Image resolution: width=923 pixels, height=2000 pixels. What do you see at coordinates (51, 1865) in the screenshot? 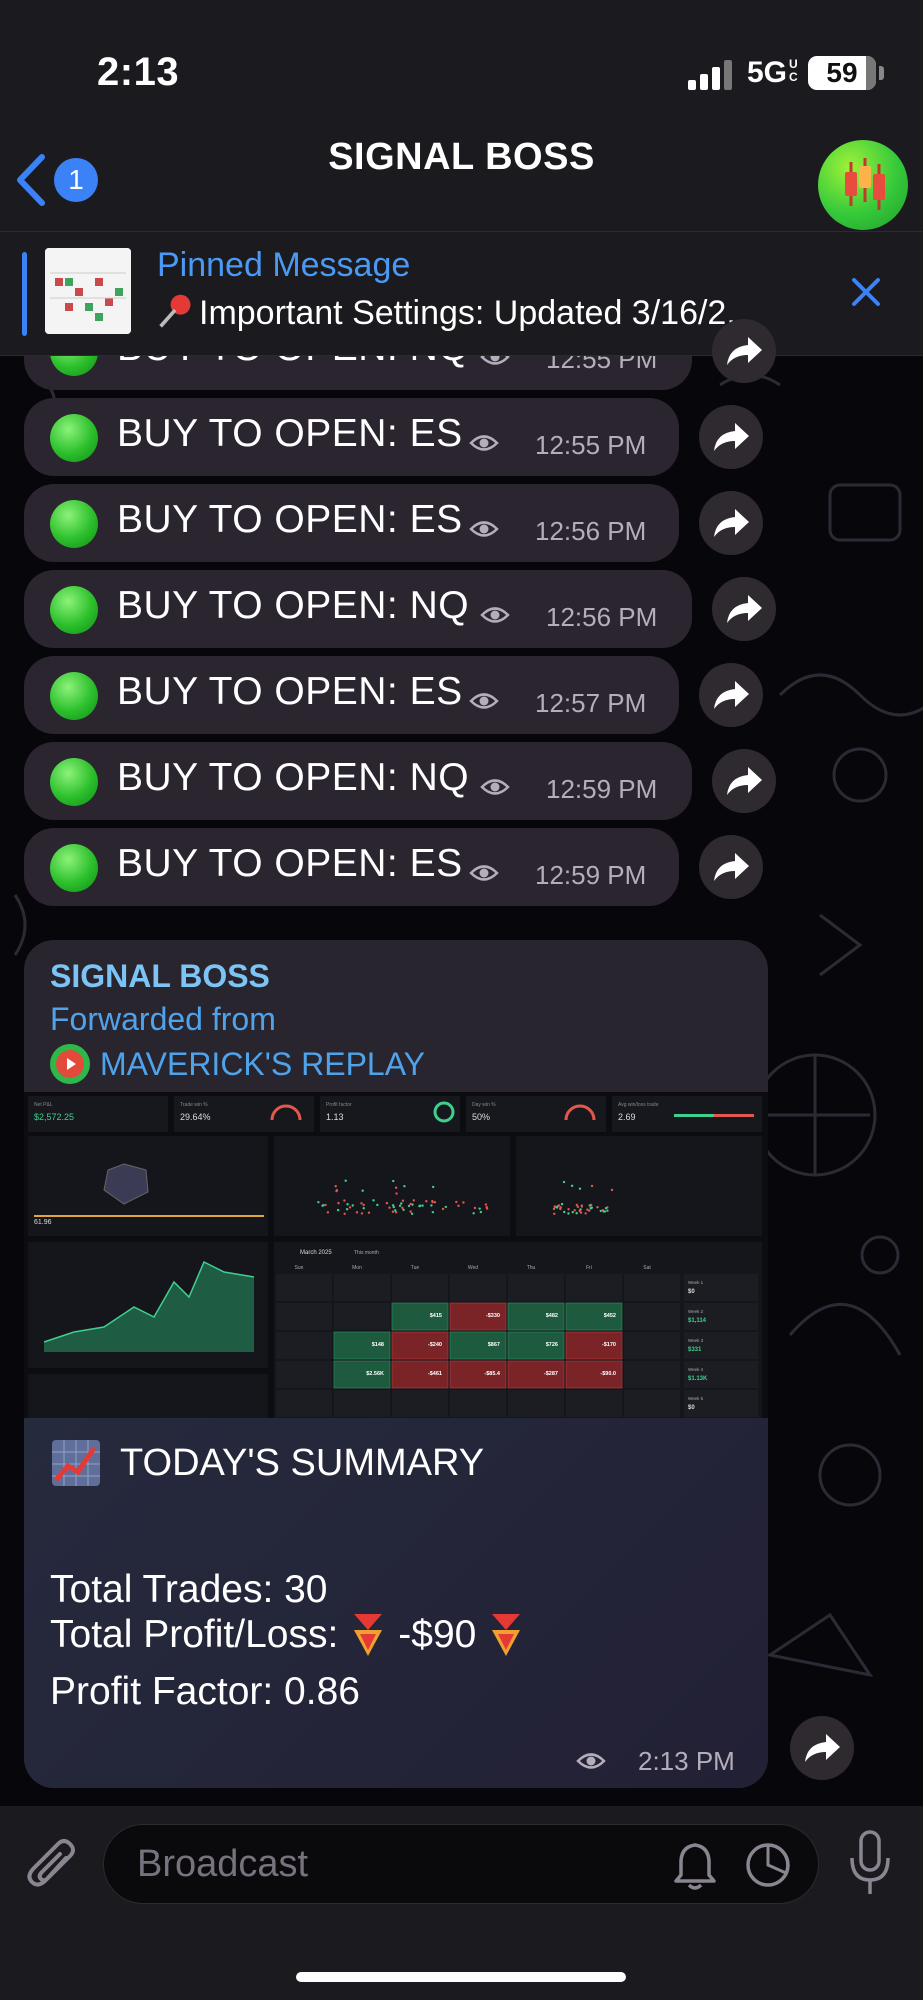
I see `paperclip-icon` at bounding box center [51, 1865].